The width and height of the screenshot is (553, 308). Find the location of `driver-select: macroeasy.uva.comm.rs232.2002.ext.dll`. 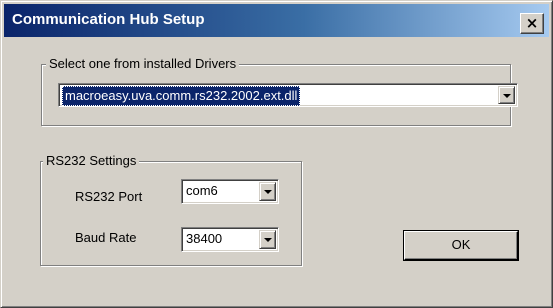

driver-select: macroeasy.uva.comm.rs232.2002.ext.dll is located at coordinates (288, 95).